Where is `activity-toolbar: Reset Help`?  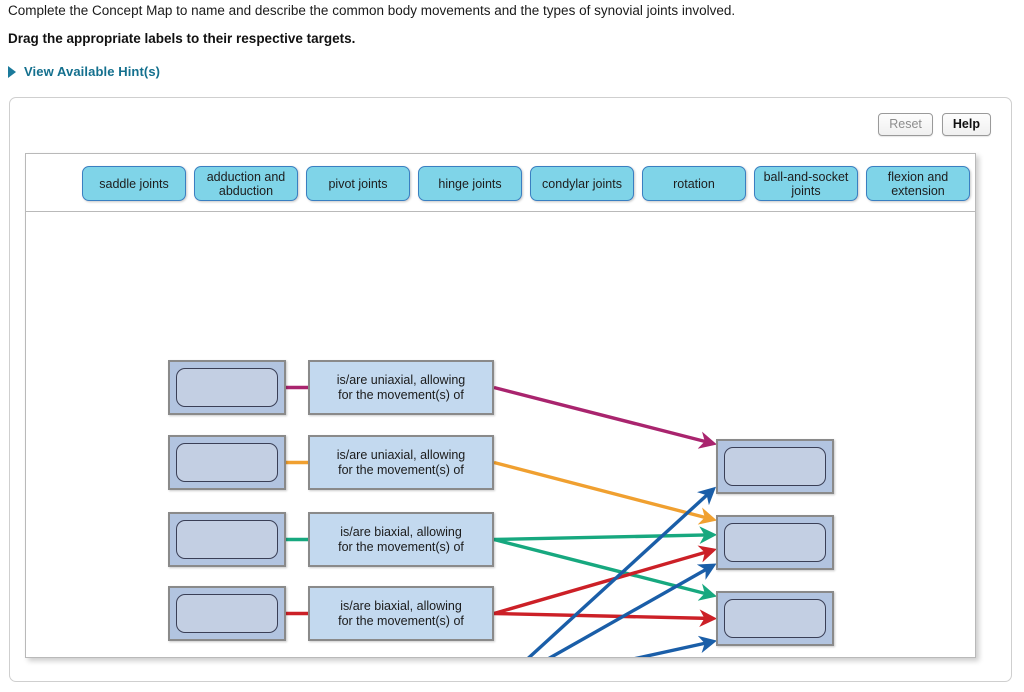 activity-toolbar: Reset Help is located at coordinates (934, 124).